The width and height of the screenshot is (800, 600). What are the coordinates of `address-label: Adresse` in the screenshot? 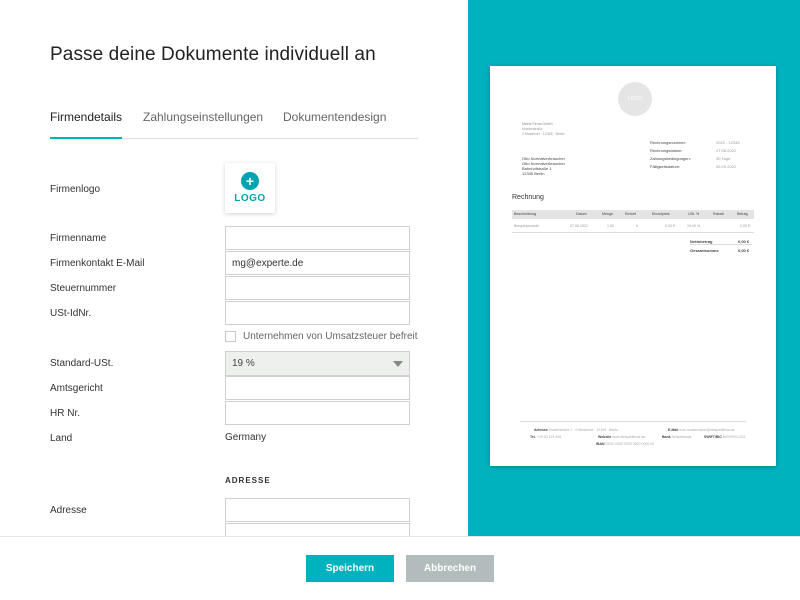 It's located at (68, 510).